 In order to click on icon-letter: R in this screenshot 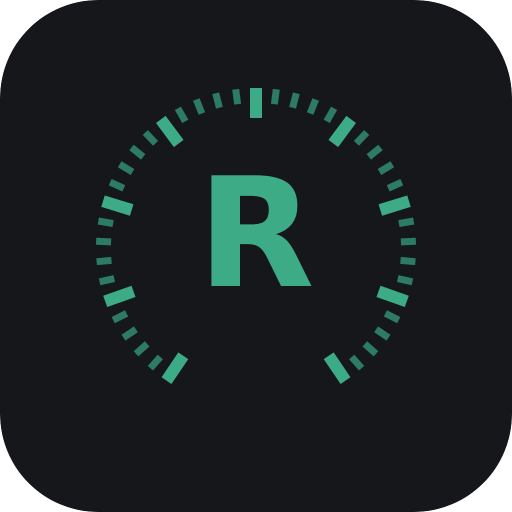, I will do `click(256, 233)`.